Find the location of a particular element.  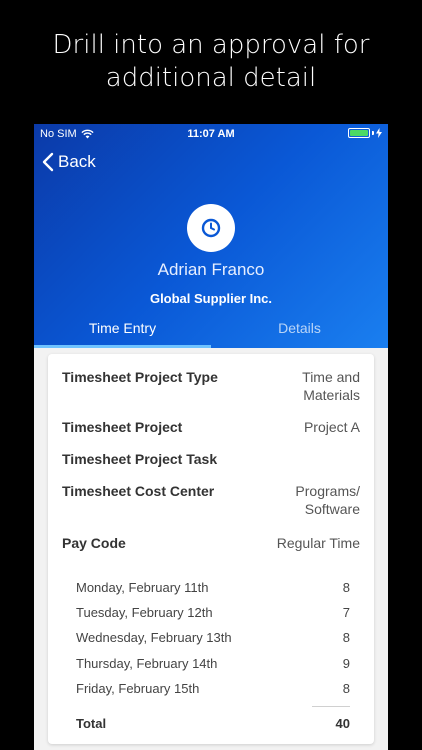

field-pay-code: Pay Code Regular Time is located at coordinates (211, 543).